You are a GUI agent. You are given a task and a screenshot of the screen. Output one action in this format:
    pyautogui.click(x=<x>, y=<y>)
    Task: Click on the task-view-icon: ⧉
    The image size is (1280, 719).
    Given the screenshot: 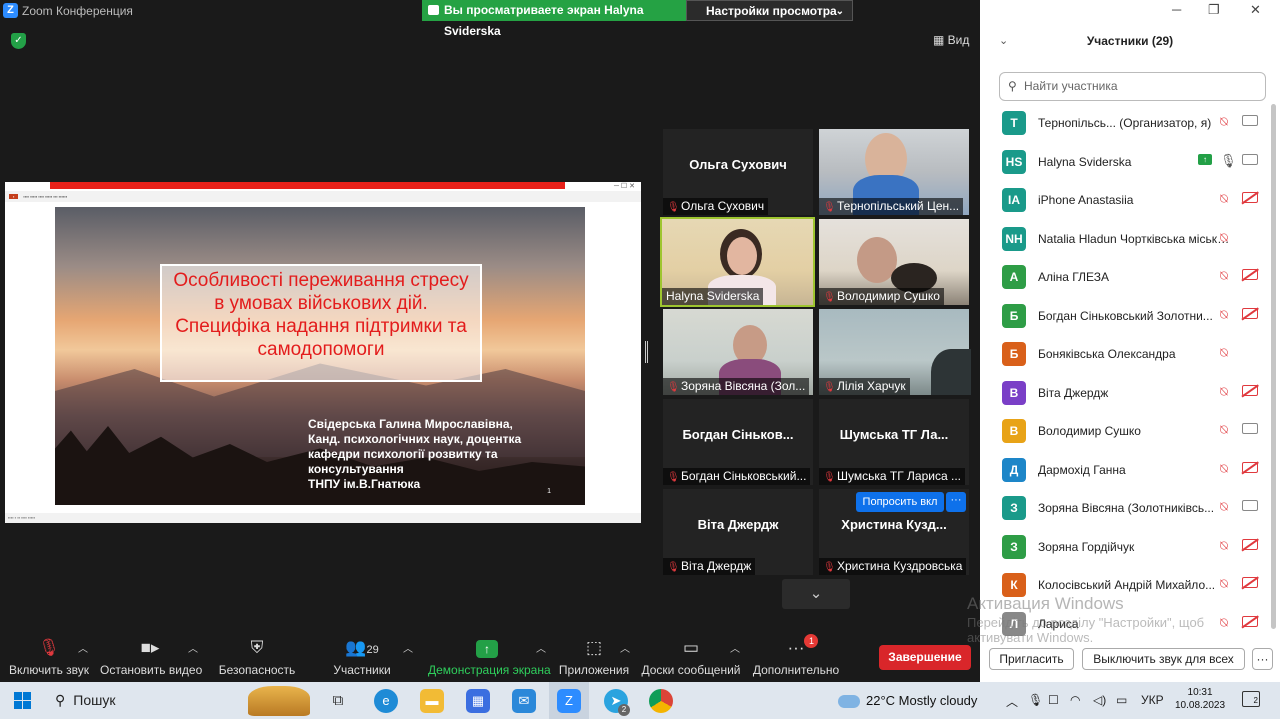 What is the action you would take?
    pyautogui.click(x=338, y=701)
    